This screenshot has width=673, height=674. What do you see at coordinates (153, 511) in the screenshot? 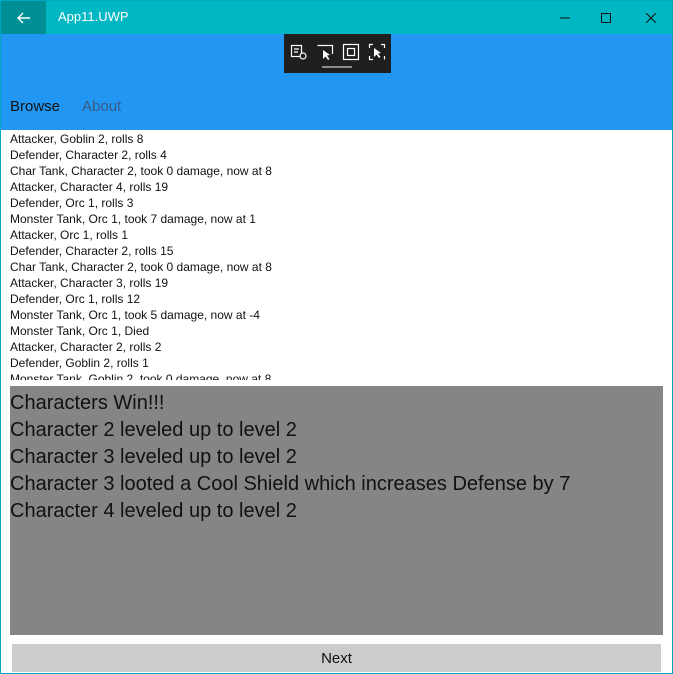
I see `result-line: Character 4 leveled up to level 2` at bounding box center [153, 511].